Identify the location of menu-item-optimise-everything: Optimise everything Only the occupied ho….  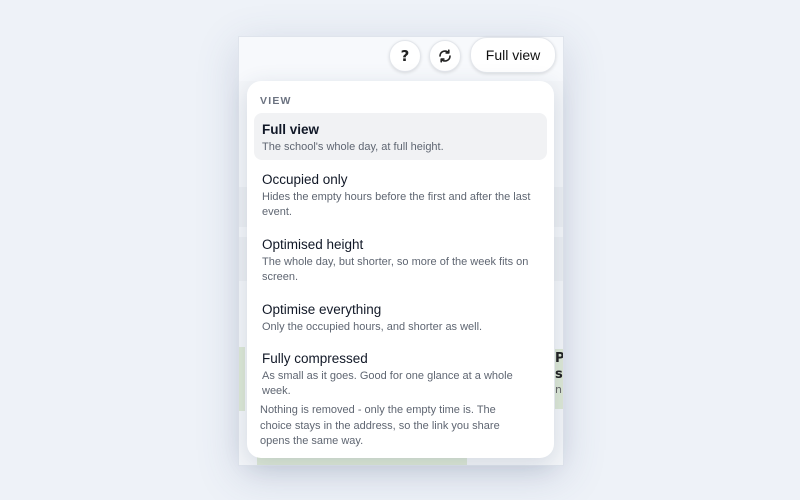
(400, 316).